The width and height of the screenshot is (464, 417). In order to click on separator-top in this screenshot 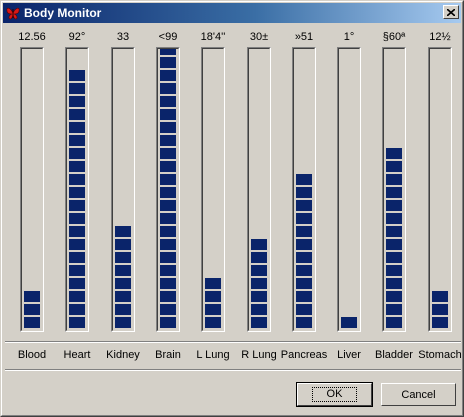, I will do `click(233, 342)`.